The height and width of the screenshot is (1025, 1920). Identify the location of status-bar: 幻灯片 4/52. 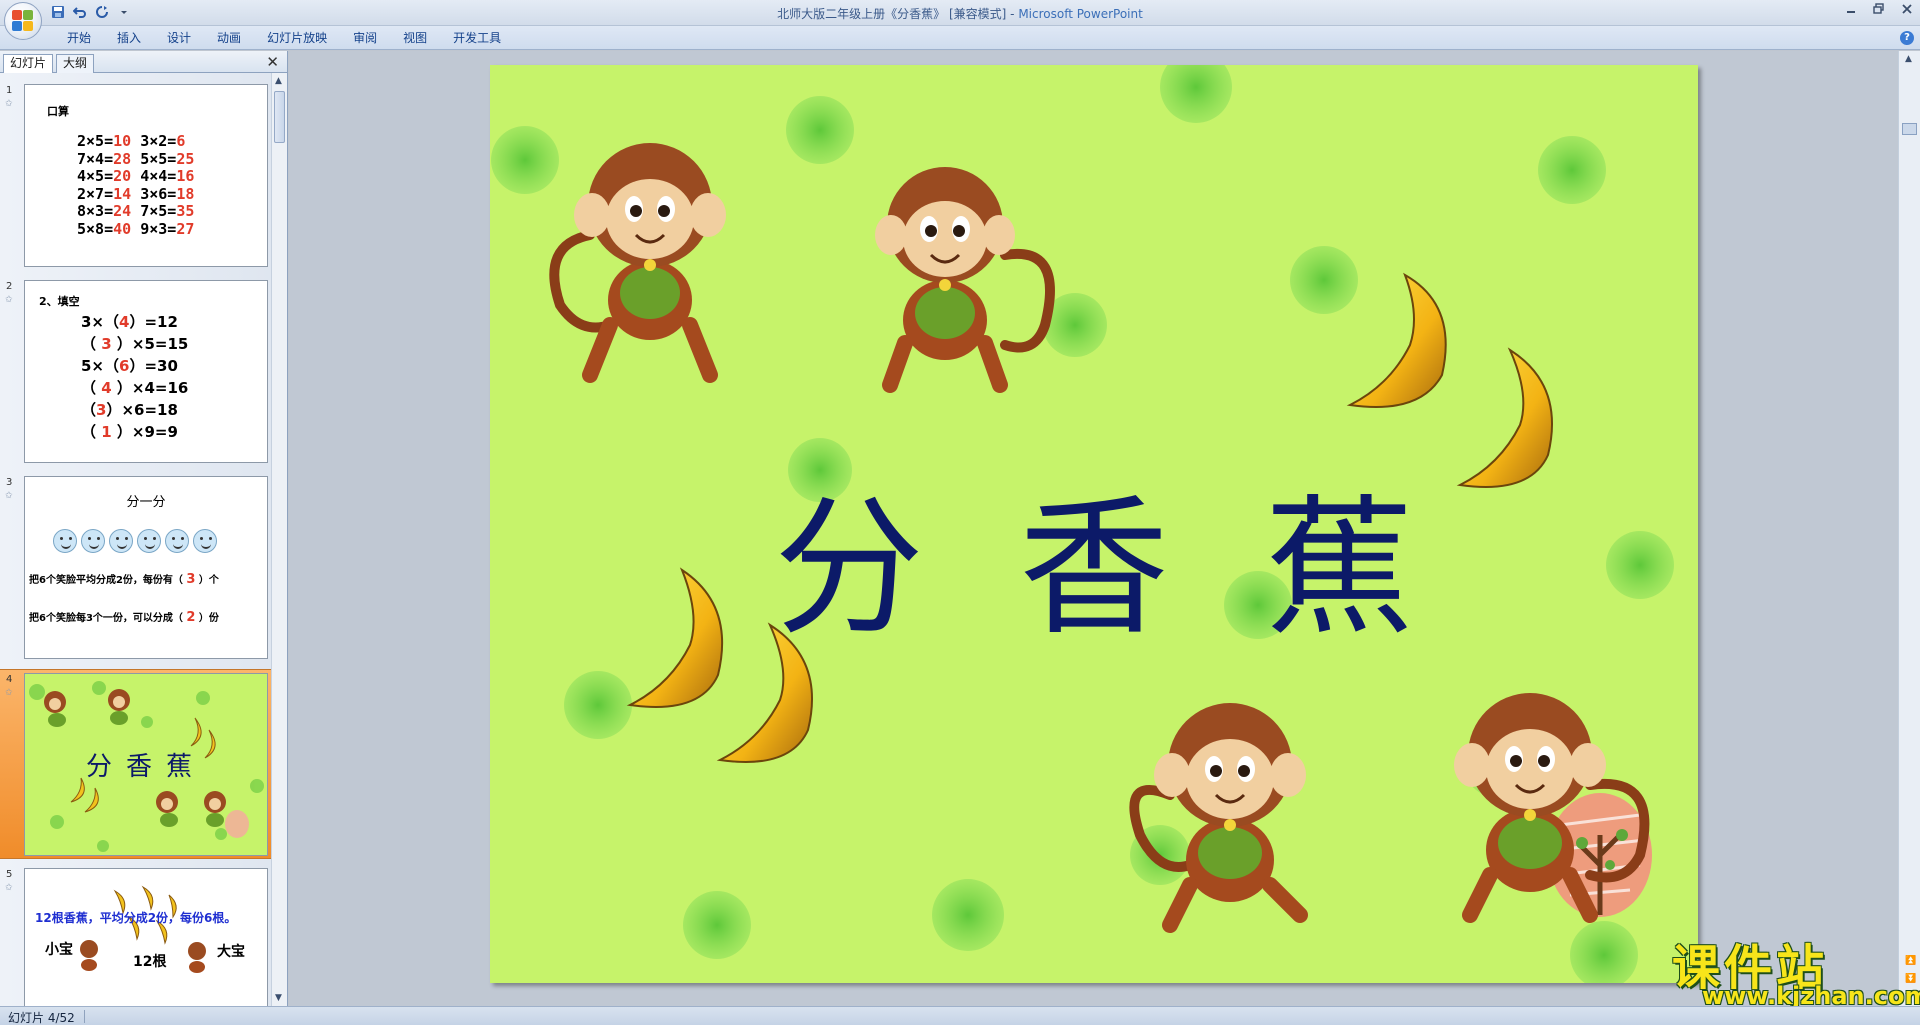
(960, 1015).